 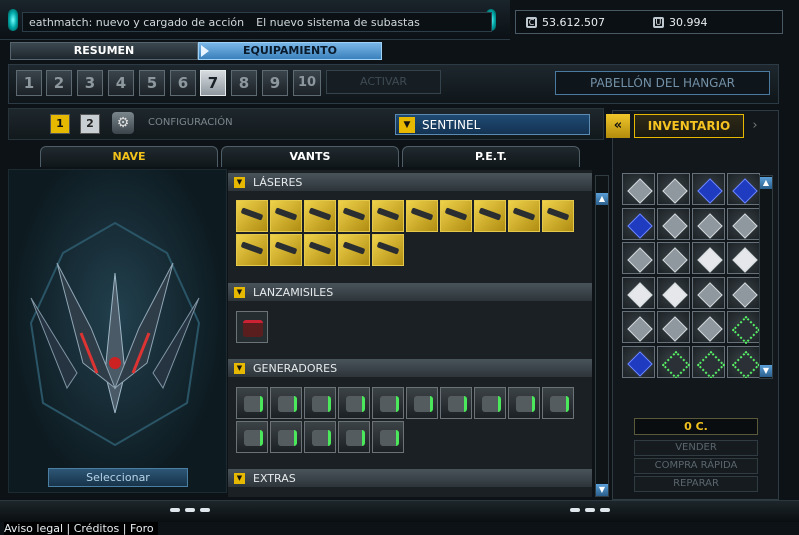 I want to click on config-2-button: 2, so click(x=59, y=83).